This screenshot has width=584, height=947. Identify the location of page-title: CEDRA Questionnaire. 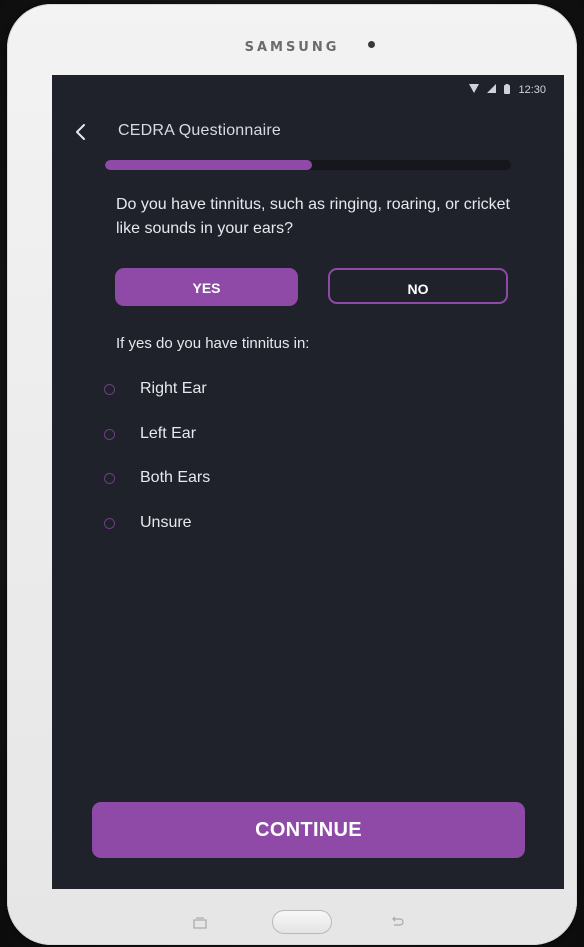
(199, 130).